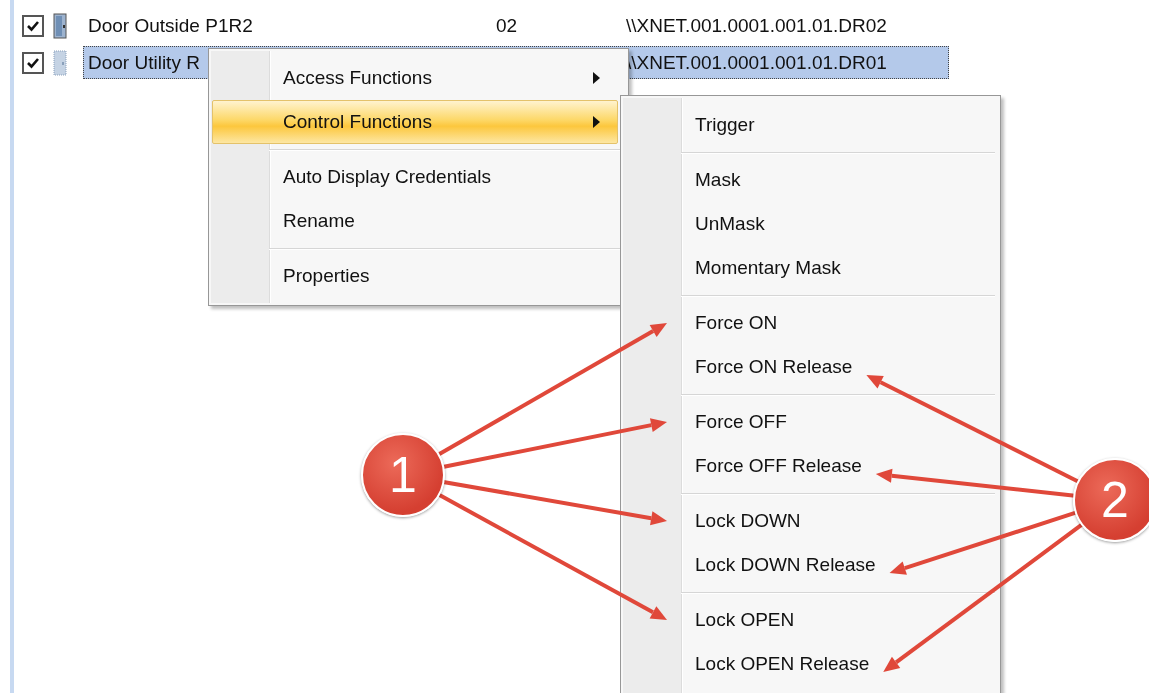  What do you see at coordinates (170, 25) in the screenshot?
I see `door-name: Door Outside P1R2` at bounding box center [170, 25].